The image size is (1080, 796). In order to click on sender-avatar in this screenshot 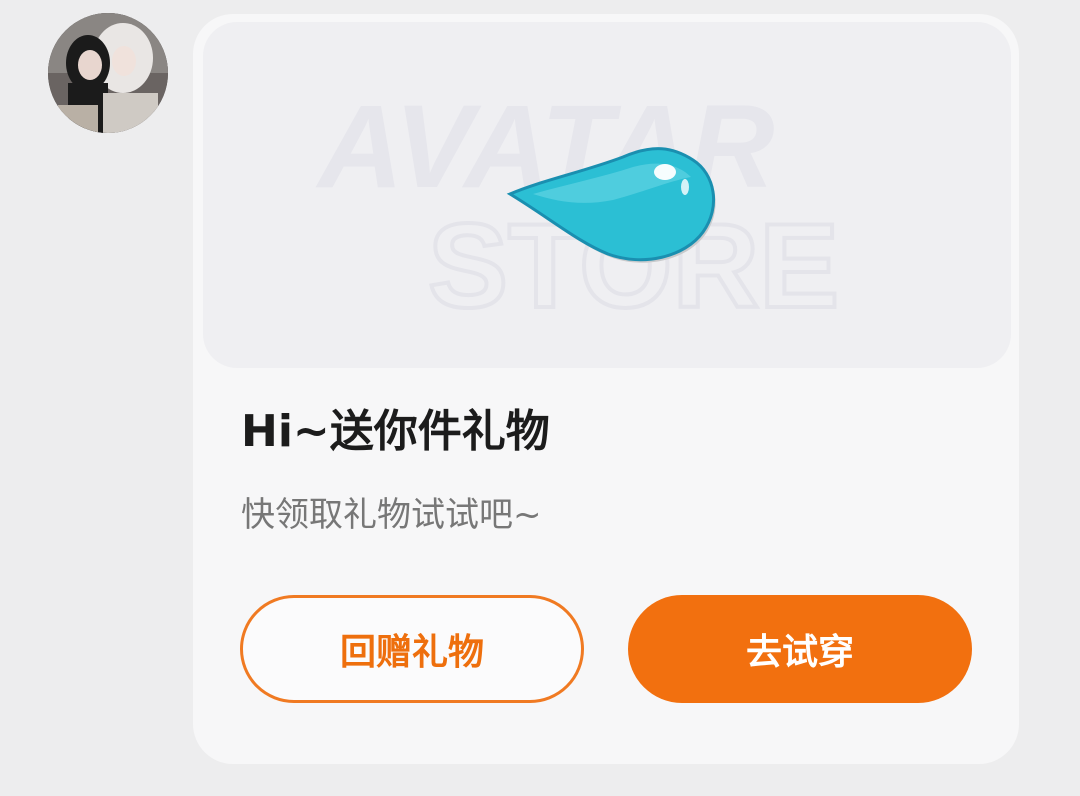, I will do `click(108, 73)`.